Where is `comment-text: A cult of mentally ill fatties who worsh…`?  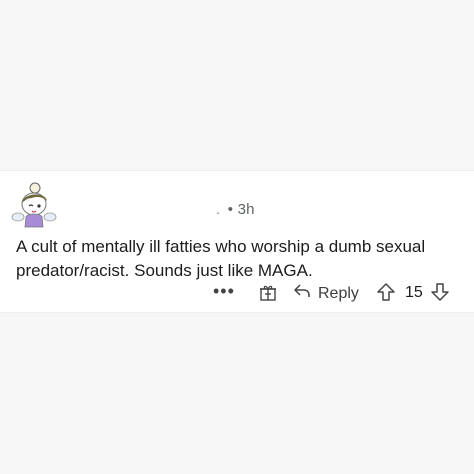 comment-text: A cult of mentally ill fatties who worsh… is located at coordinates (221, 258).